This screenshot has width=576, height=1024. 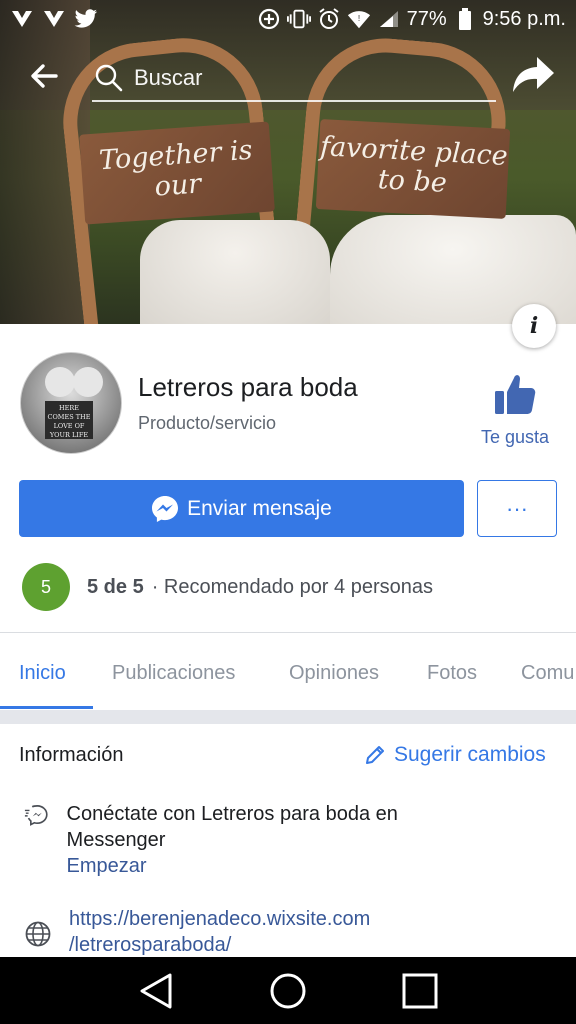 I want to click on send-message-button: Enviar mensaje, so click(x=241, y=508).